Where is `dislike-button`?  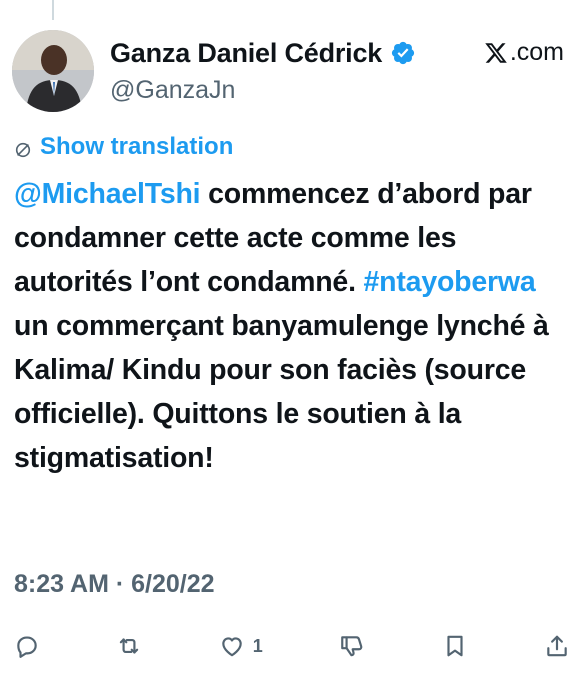
dislike-button is located at coordinates (352, 646).